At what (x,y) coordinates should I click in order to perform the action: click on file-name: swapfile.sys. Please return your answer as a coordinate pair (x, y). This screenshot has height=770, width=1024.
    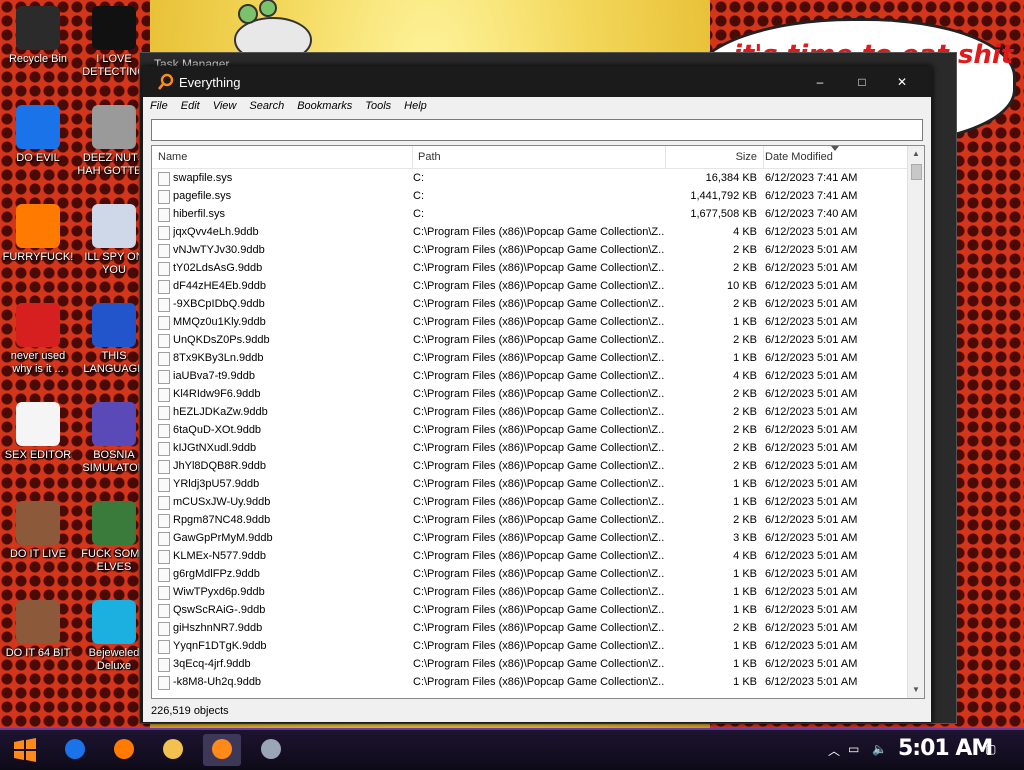
    Looking at the image, I should click on (203, 178).